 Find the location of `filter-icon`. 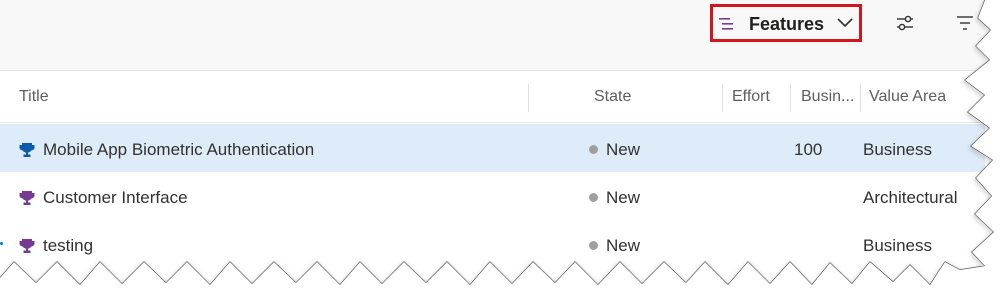

filter-icon is located at coordinates (965, 23).